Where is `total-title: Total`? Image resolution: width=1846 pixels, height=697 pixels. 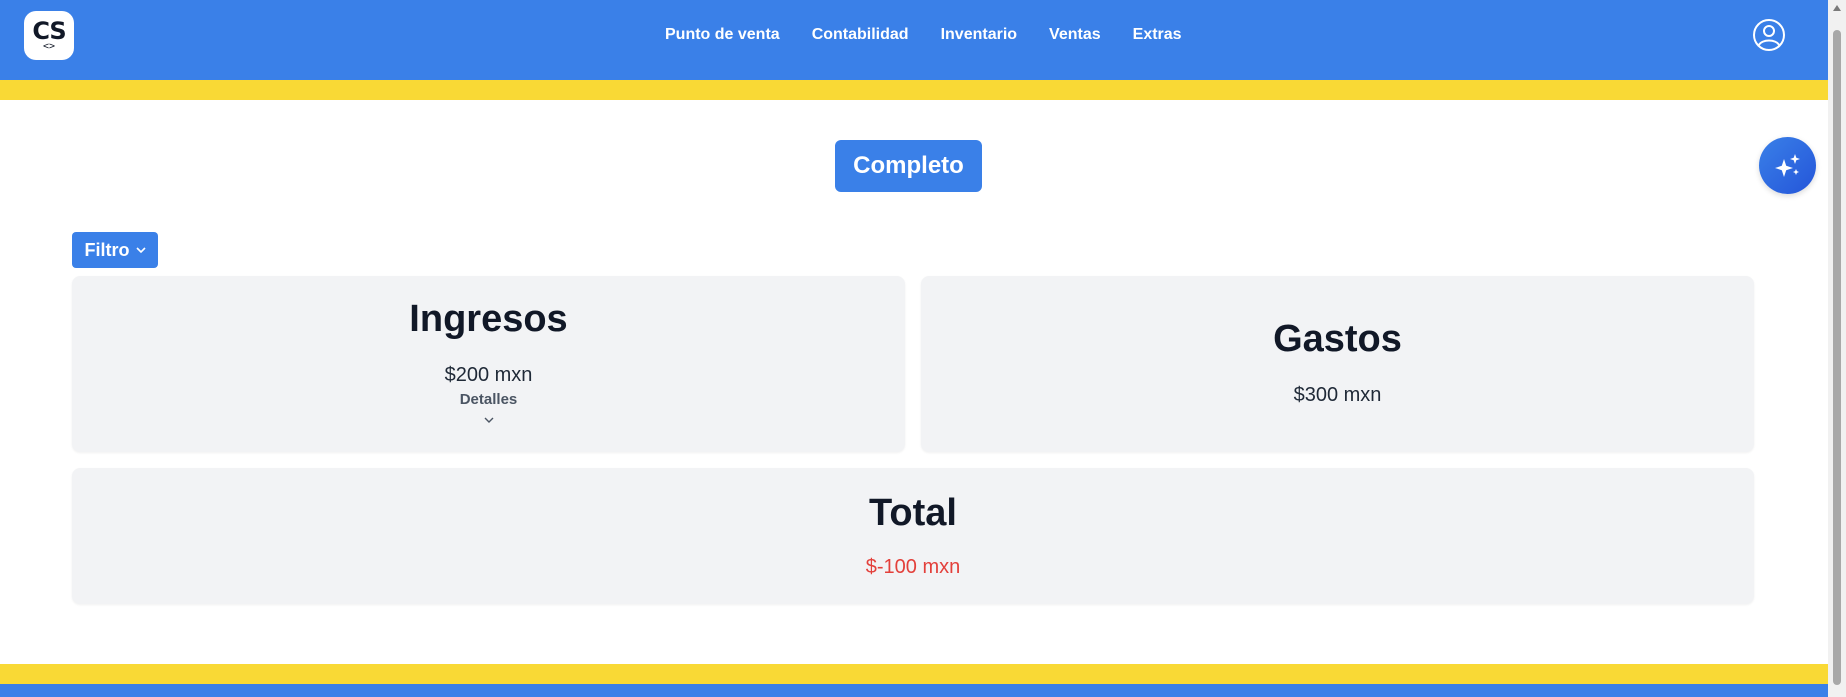 total-title: Total is located at coordinates (913, 513).